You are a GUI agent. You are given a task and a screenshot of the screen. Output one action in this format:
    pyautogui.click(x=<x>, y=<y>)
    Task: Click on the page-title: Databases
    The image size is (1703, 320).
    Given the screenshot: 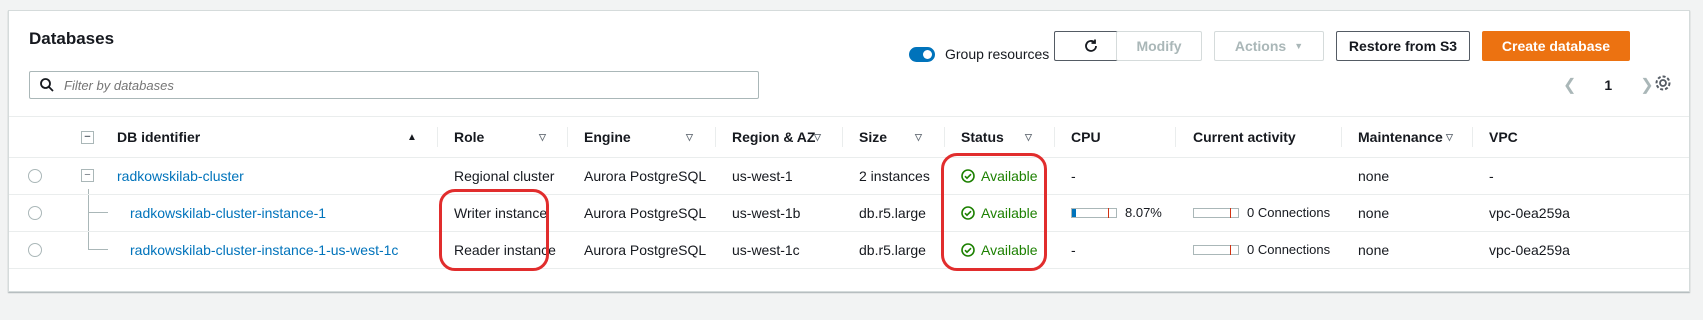 What is the action you would take?
    pyautogui.click(x=72, y=38)
    